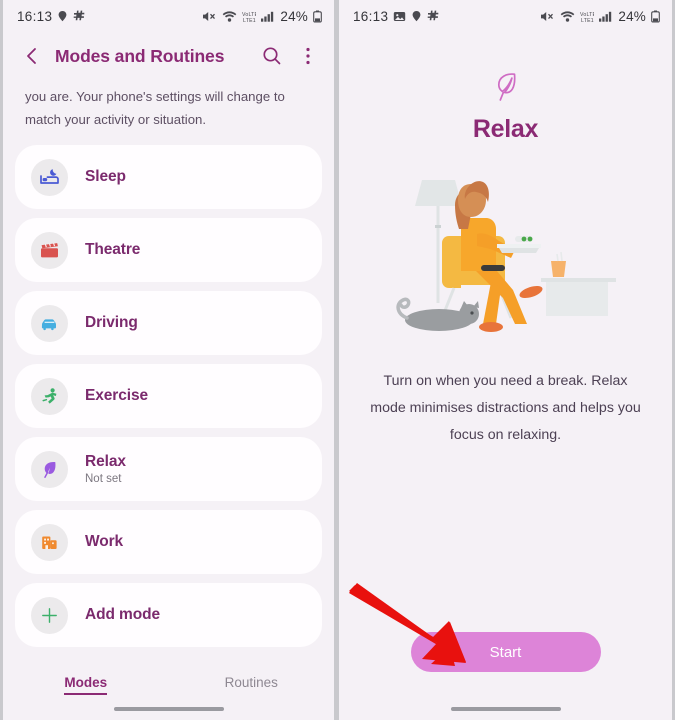 This screenshot has height=720, width=675. What do you see at coordinates (168, 250) in the screenshot?
I see `mode-item-theatre: Theatre` at bounding box center [168, 250].